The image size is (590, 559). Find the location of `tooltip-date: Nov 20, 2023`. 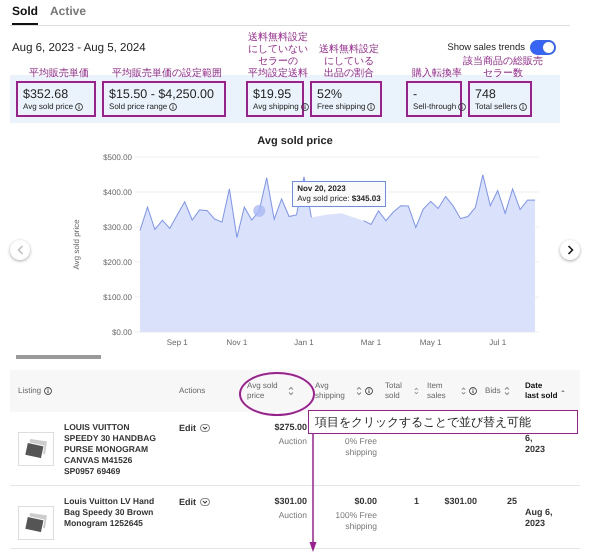

tooltip-date: Nov 20, 2023 is located at coordinates (322, 189).